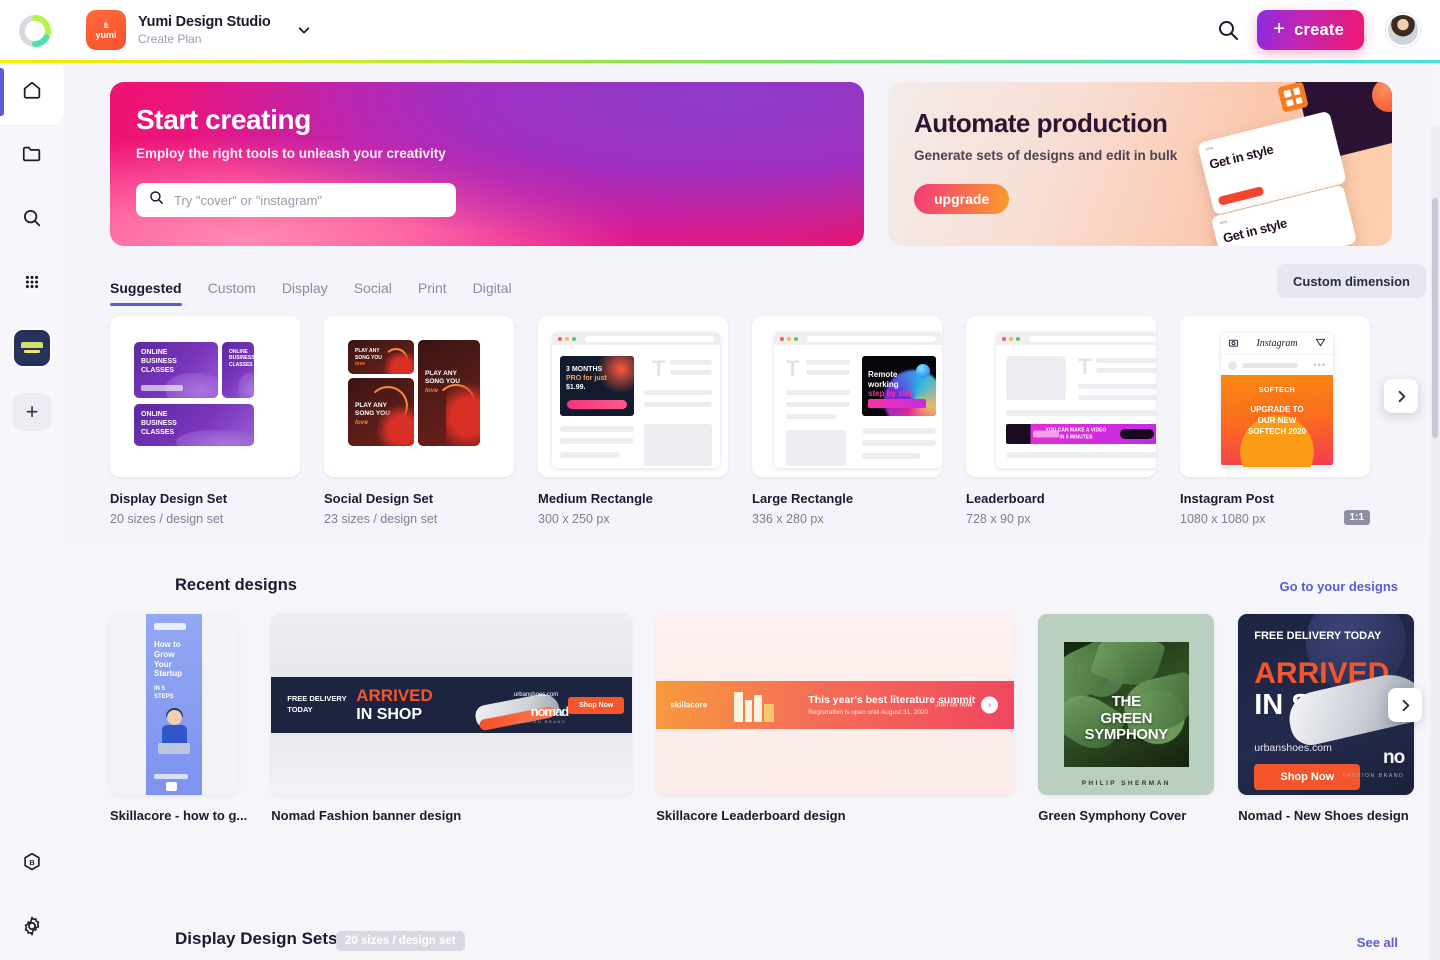  What do you see at coordinates (366, 815) in the screenshot?
I see `recent-design-name: Nomad Fashion banner design` at bounding box center [366, 815].